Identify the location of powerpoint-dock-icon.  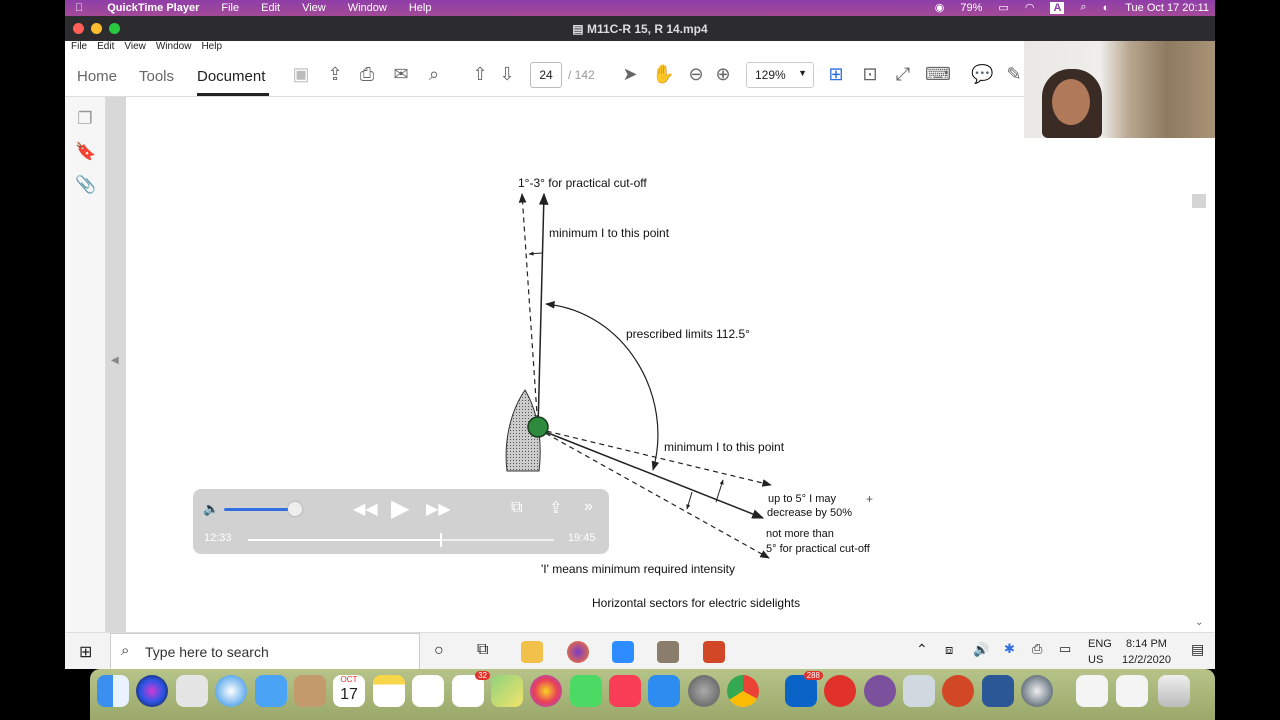
(958, 691).